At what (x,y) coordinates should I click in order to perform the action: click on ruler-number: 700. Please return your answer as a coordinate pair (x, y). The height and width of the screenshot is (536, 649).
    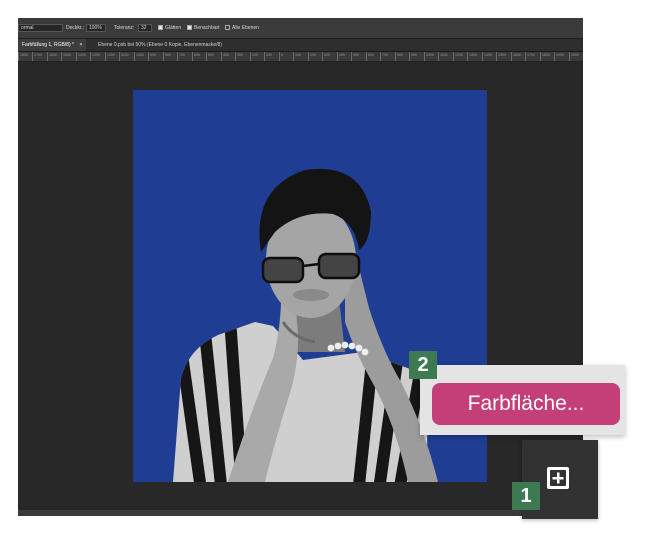
    Looking at the image, I should click on (385, 55).